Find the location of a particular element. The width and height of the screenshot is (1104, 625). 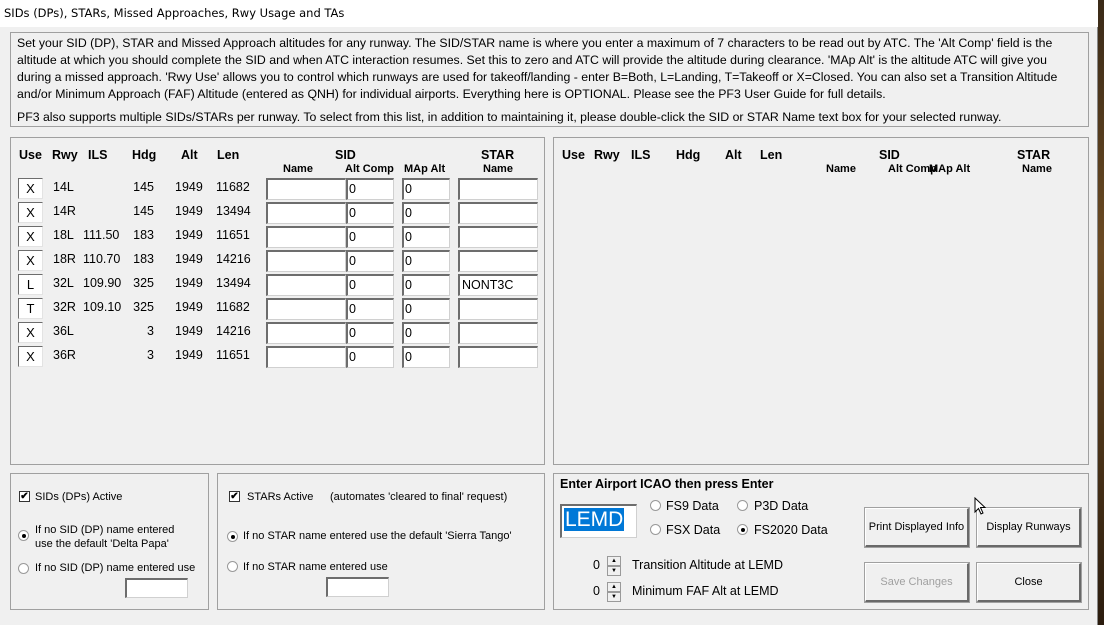

star-name-input: NONT3C is located at coordinates (498, 285).